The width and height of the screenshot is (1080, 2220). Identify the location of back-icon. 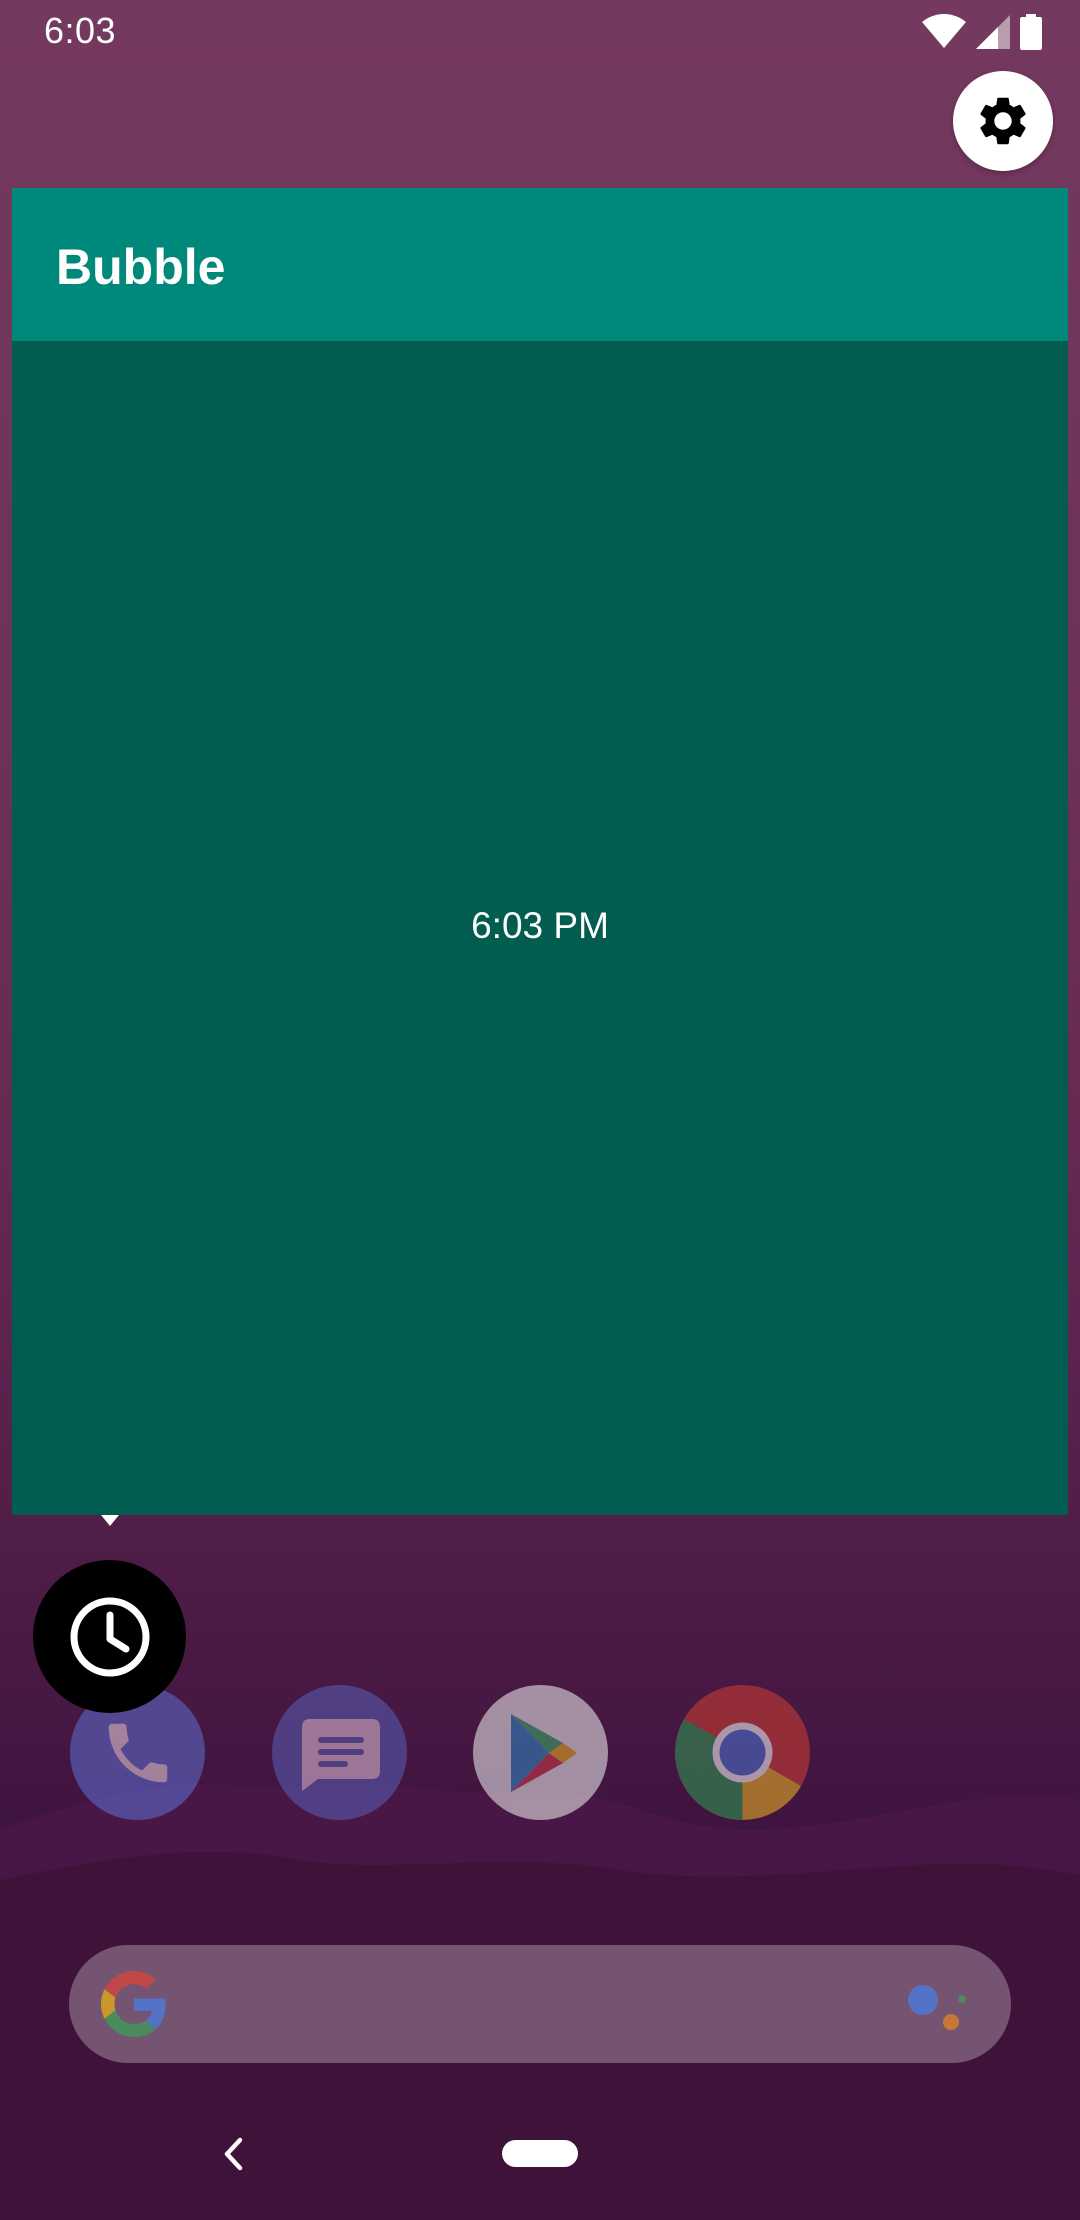
(234, 2154).